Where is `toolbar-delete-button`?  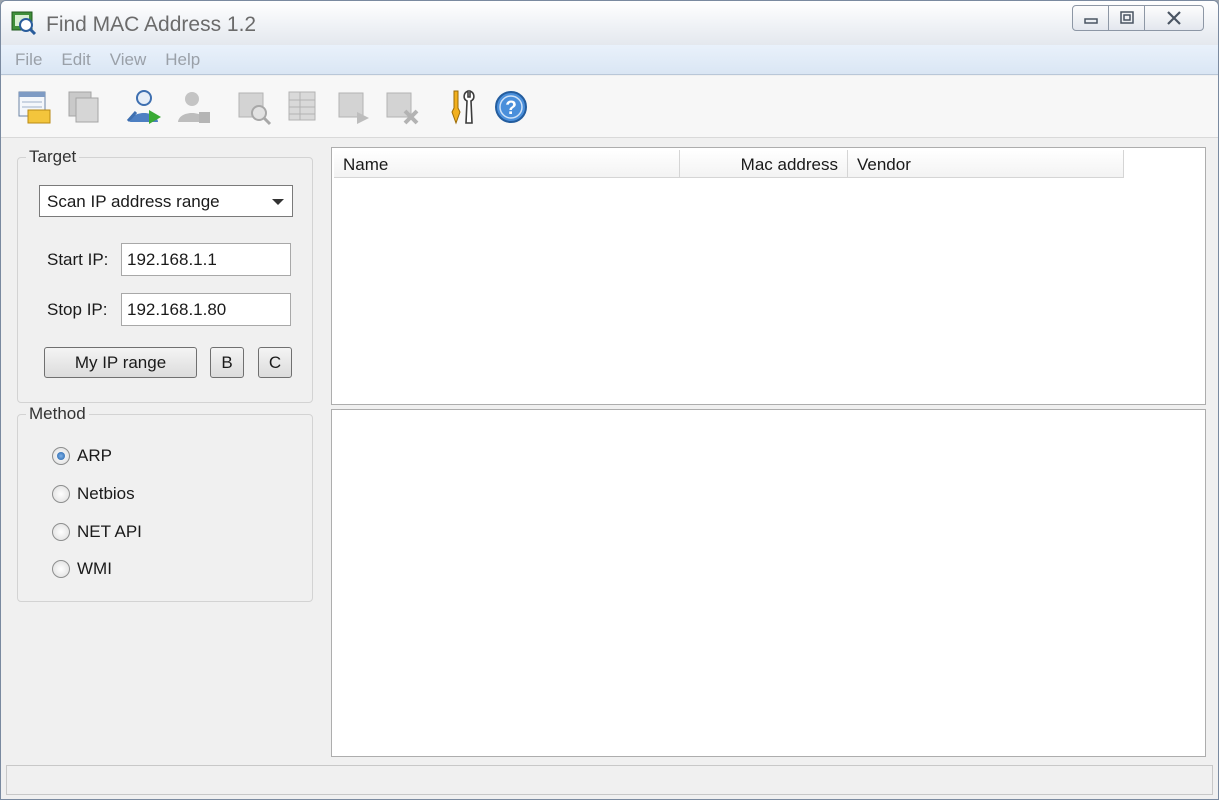
toolbar-delete-button is located at coordinates (402, 107).